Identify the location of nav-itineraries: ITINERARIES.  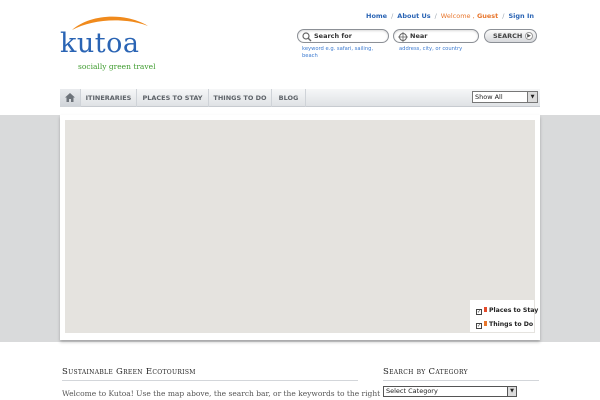
(109, 98).